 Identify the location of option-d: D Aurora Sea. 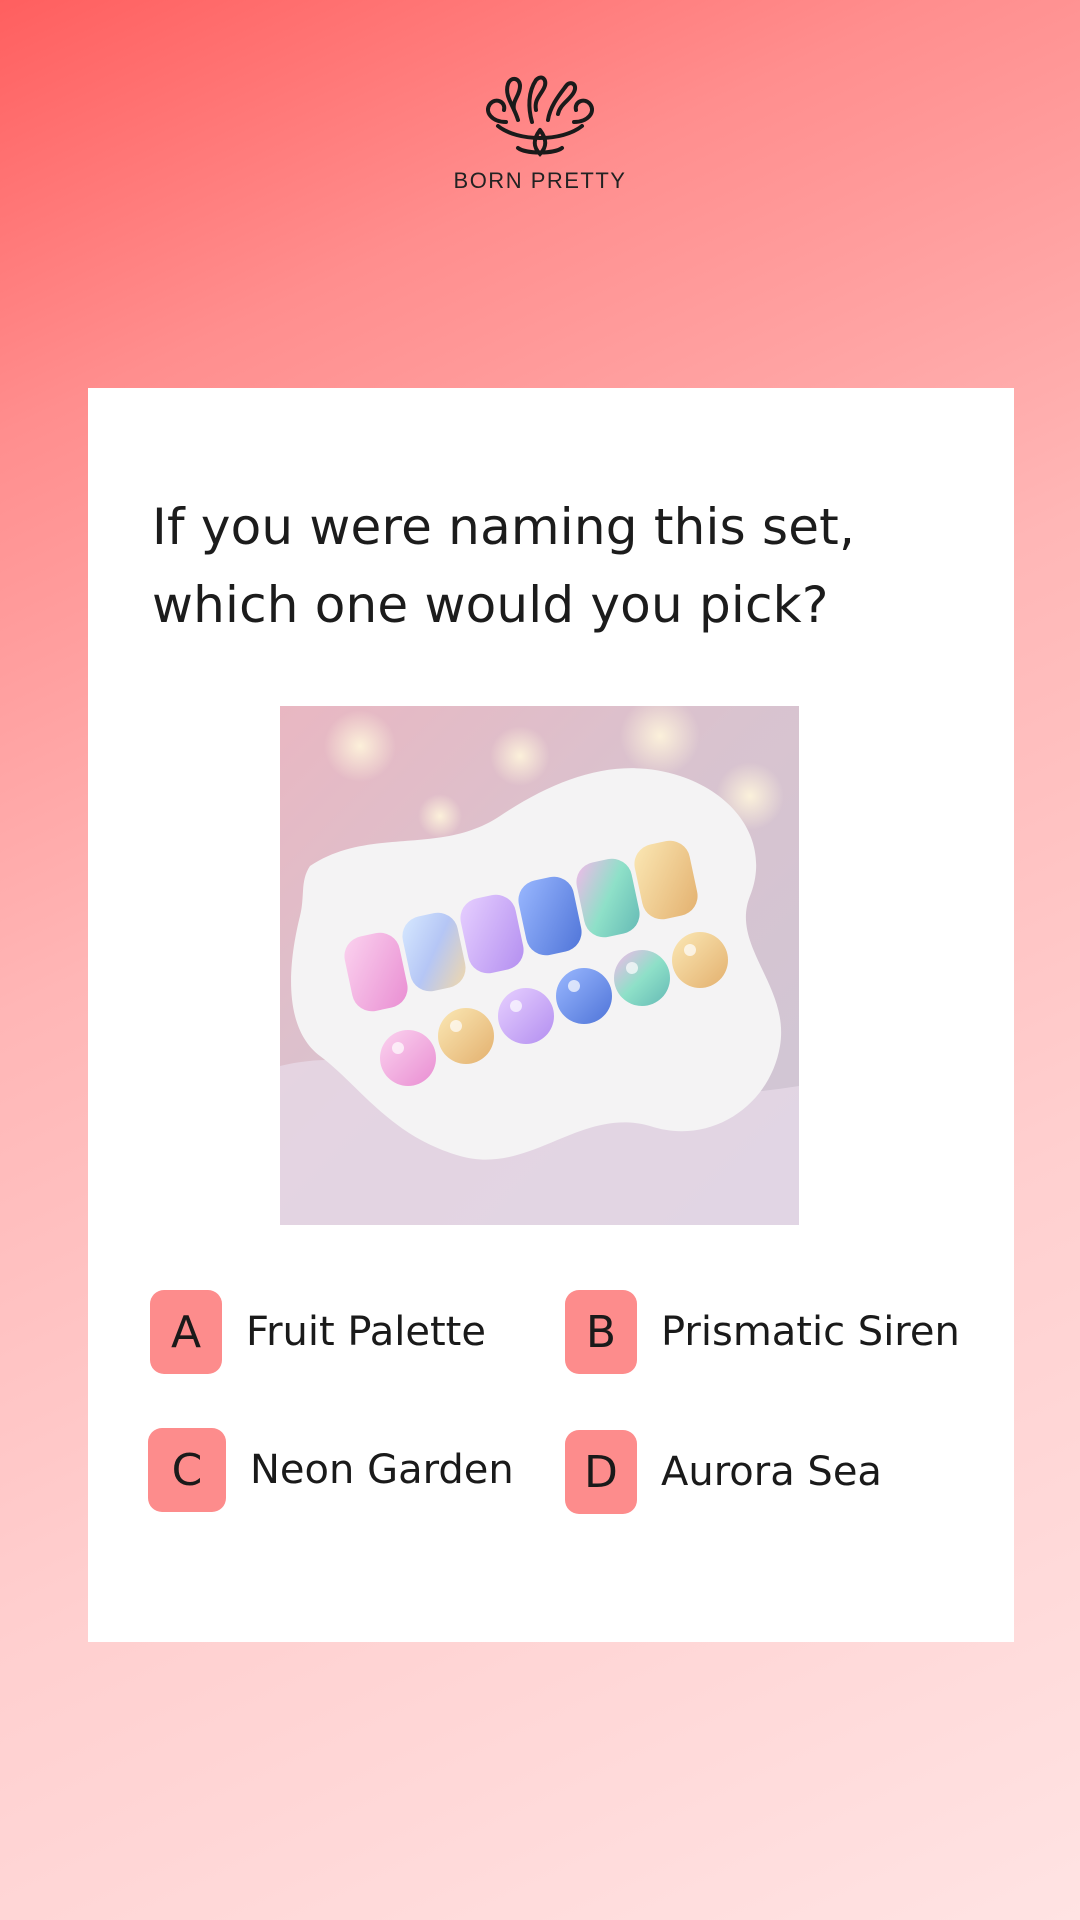
(723, 1472).